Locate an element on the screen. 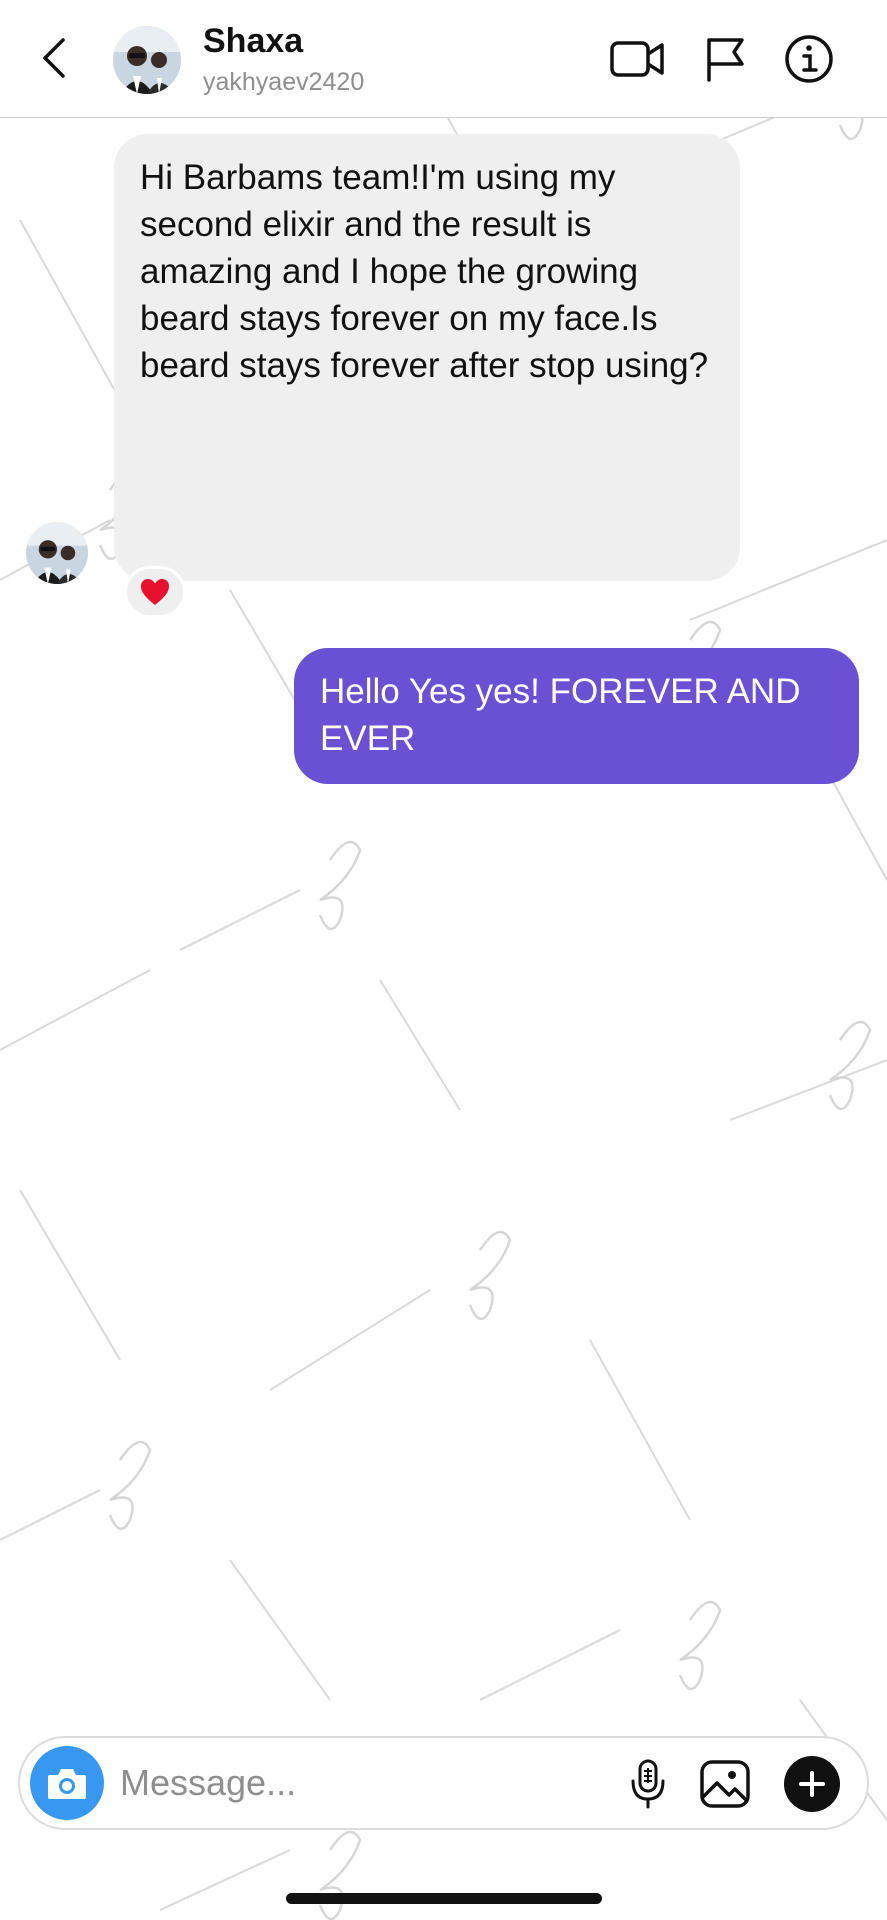  video-call-button is located at coordinates (637, 59).